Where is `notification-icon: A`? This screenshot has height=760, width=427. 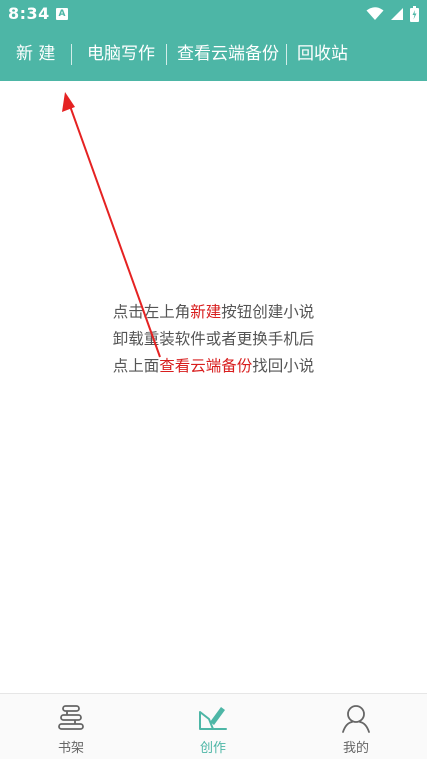
notification-icon: A is located at coordinates (62, 14).